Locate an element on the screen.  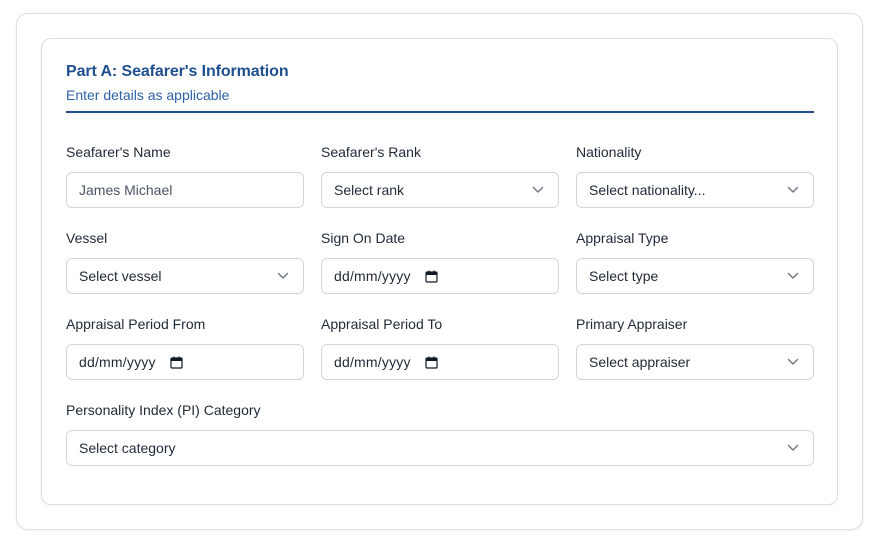
section-title: Part A: Seafarer's Information is located at coordinates (177, 71).